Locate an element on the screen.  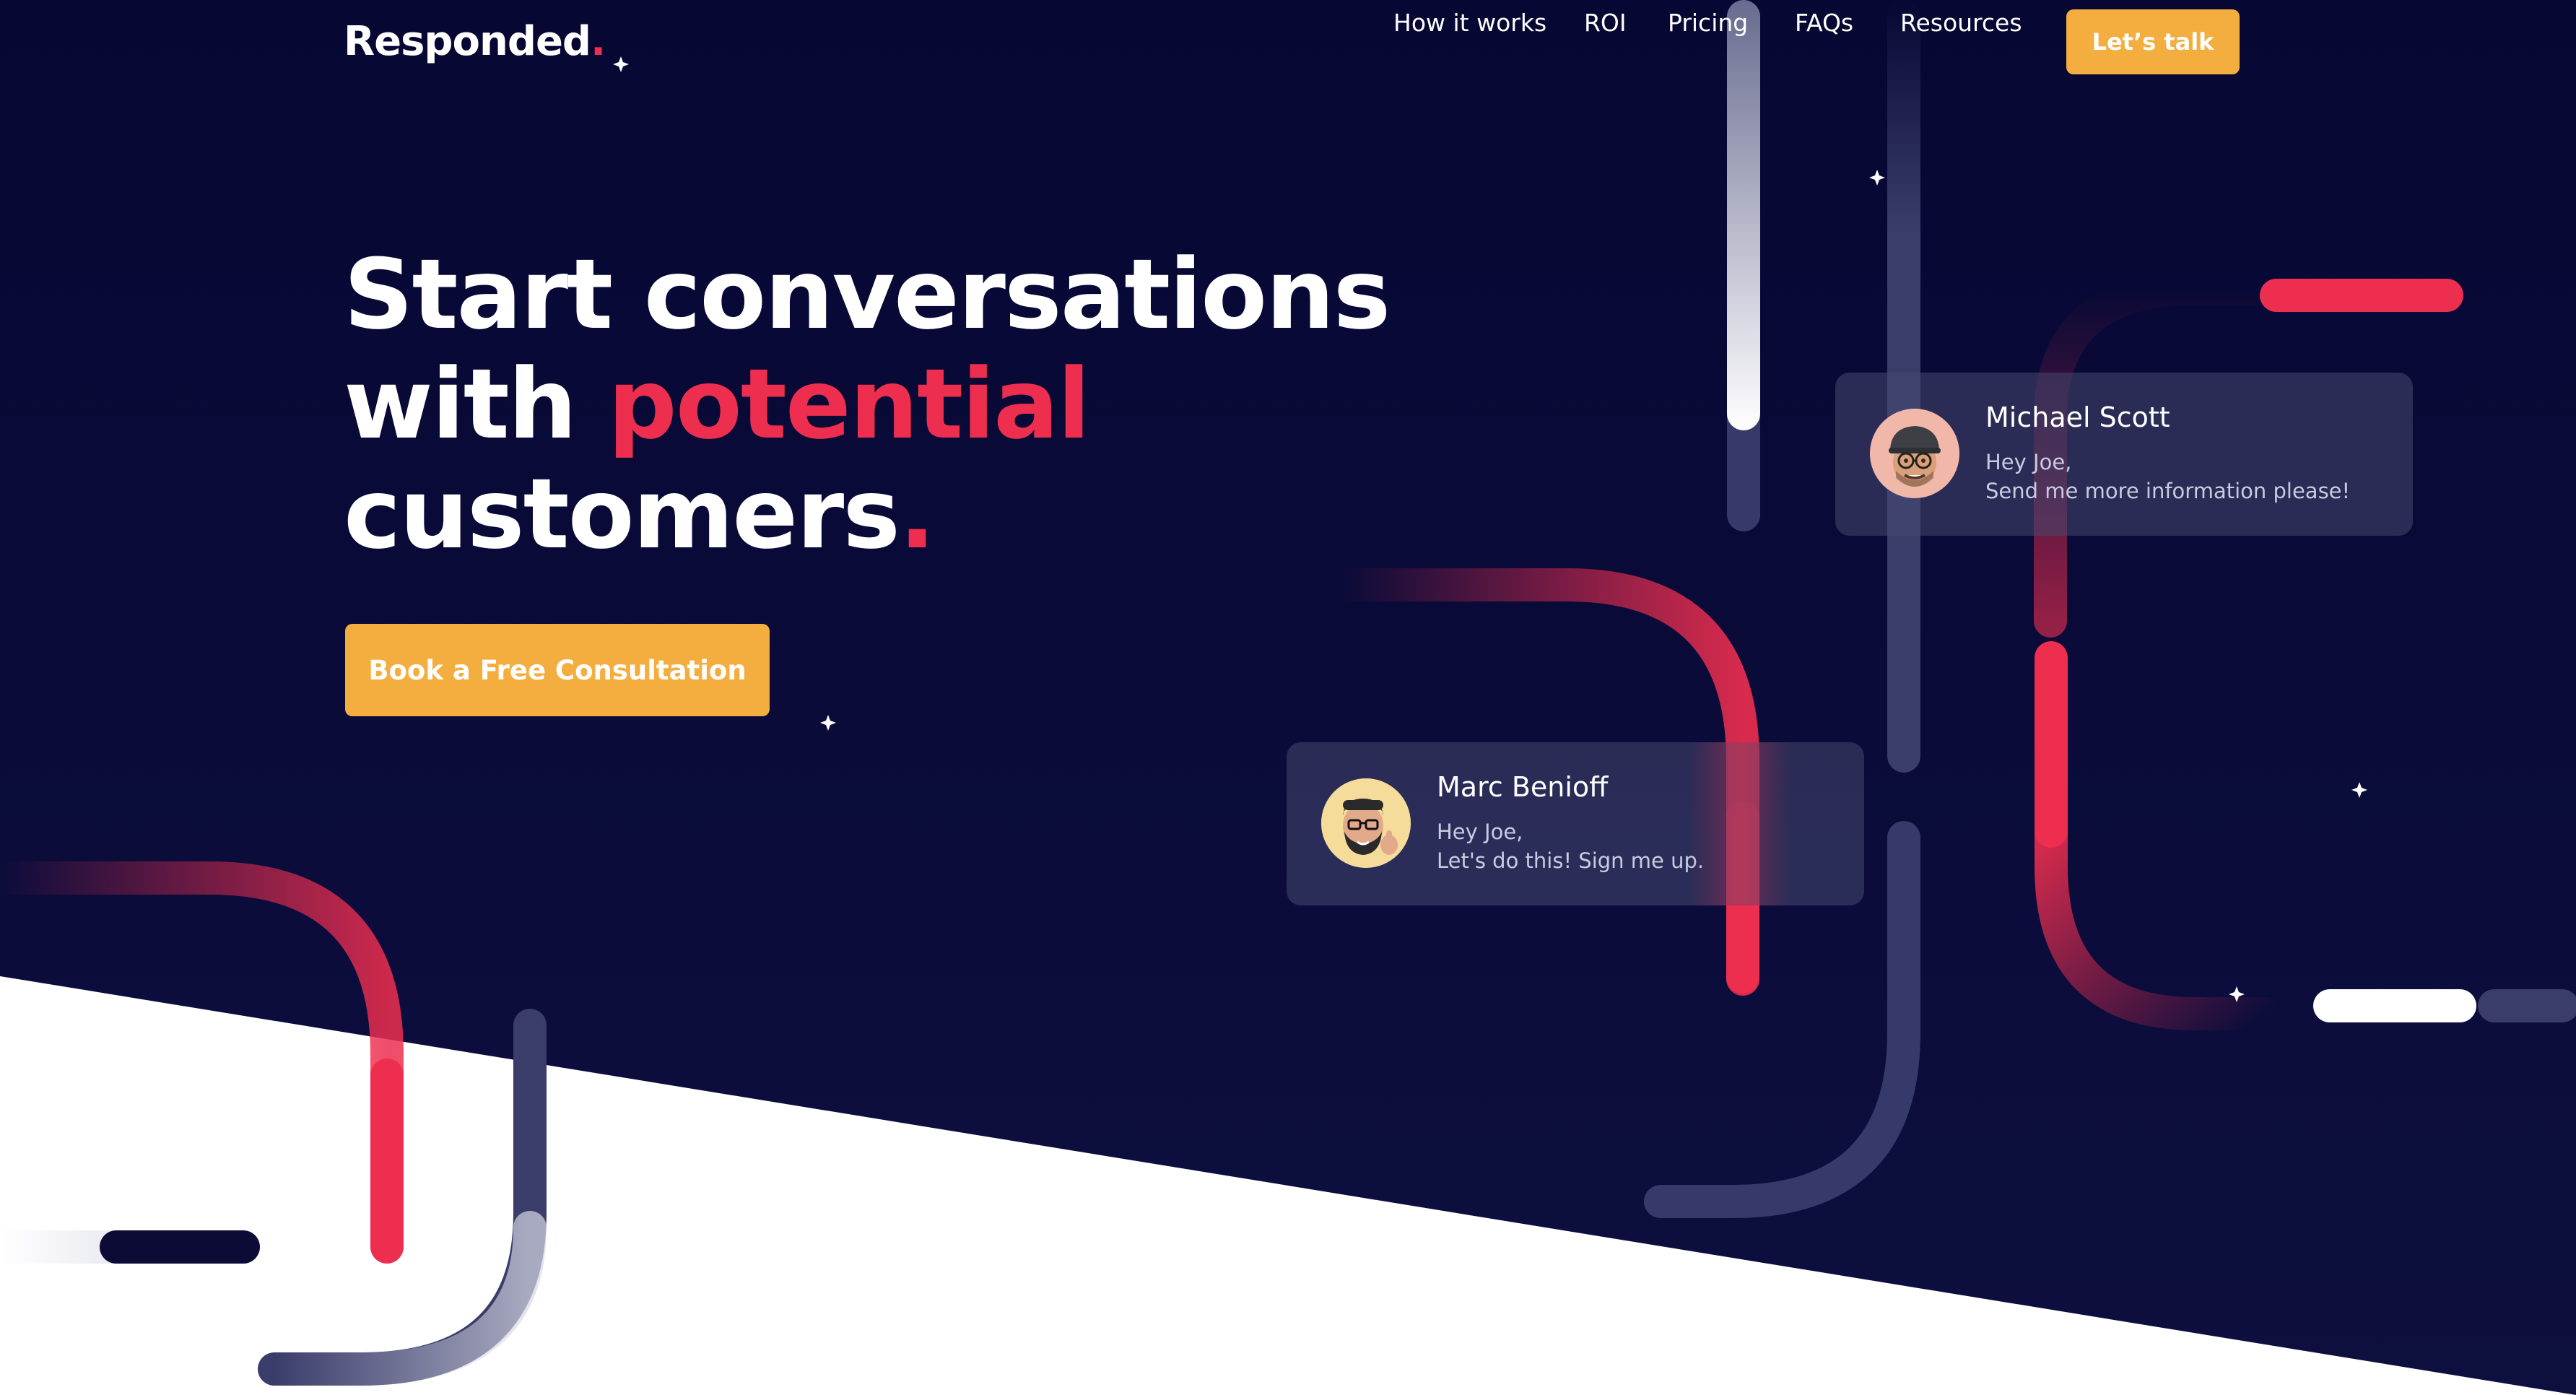
card-overlay-line is located at coordinates (1739, 823).